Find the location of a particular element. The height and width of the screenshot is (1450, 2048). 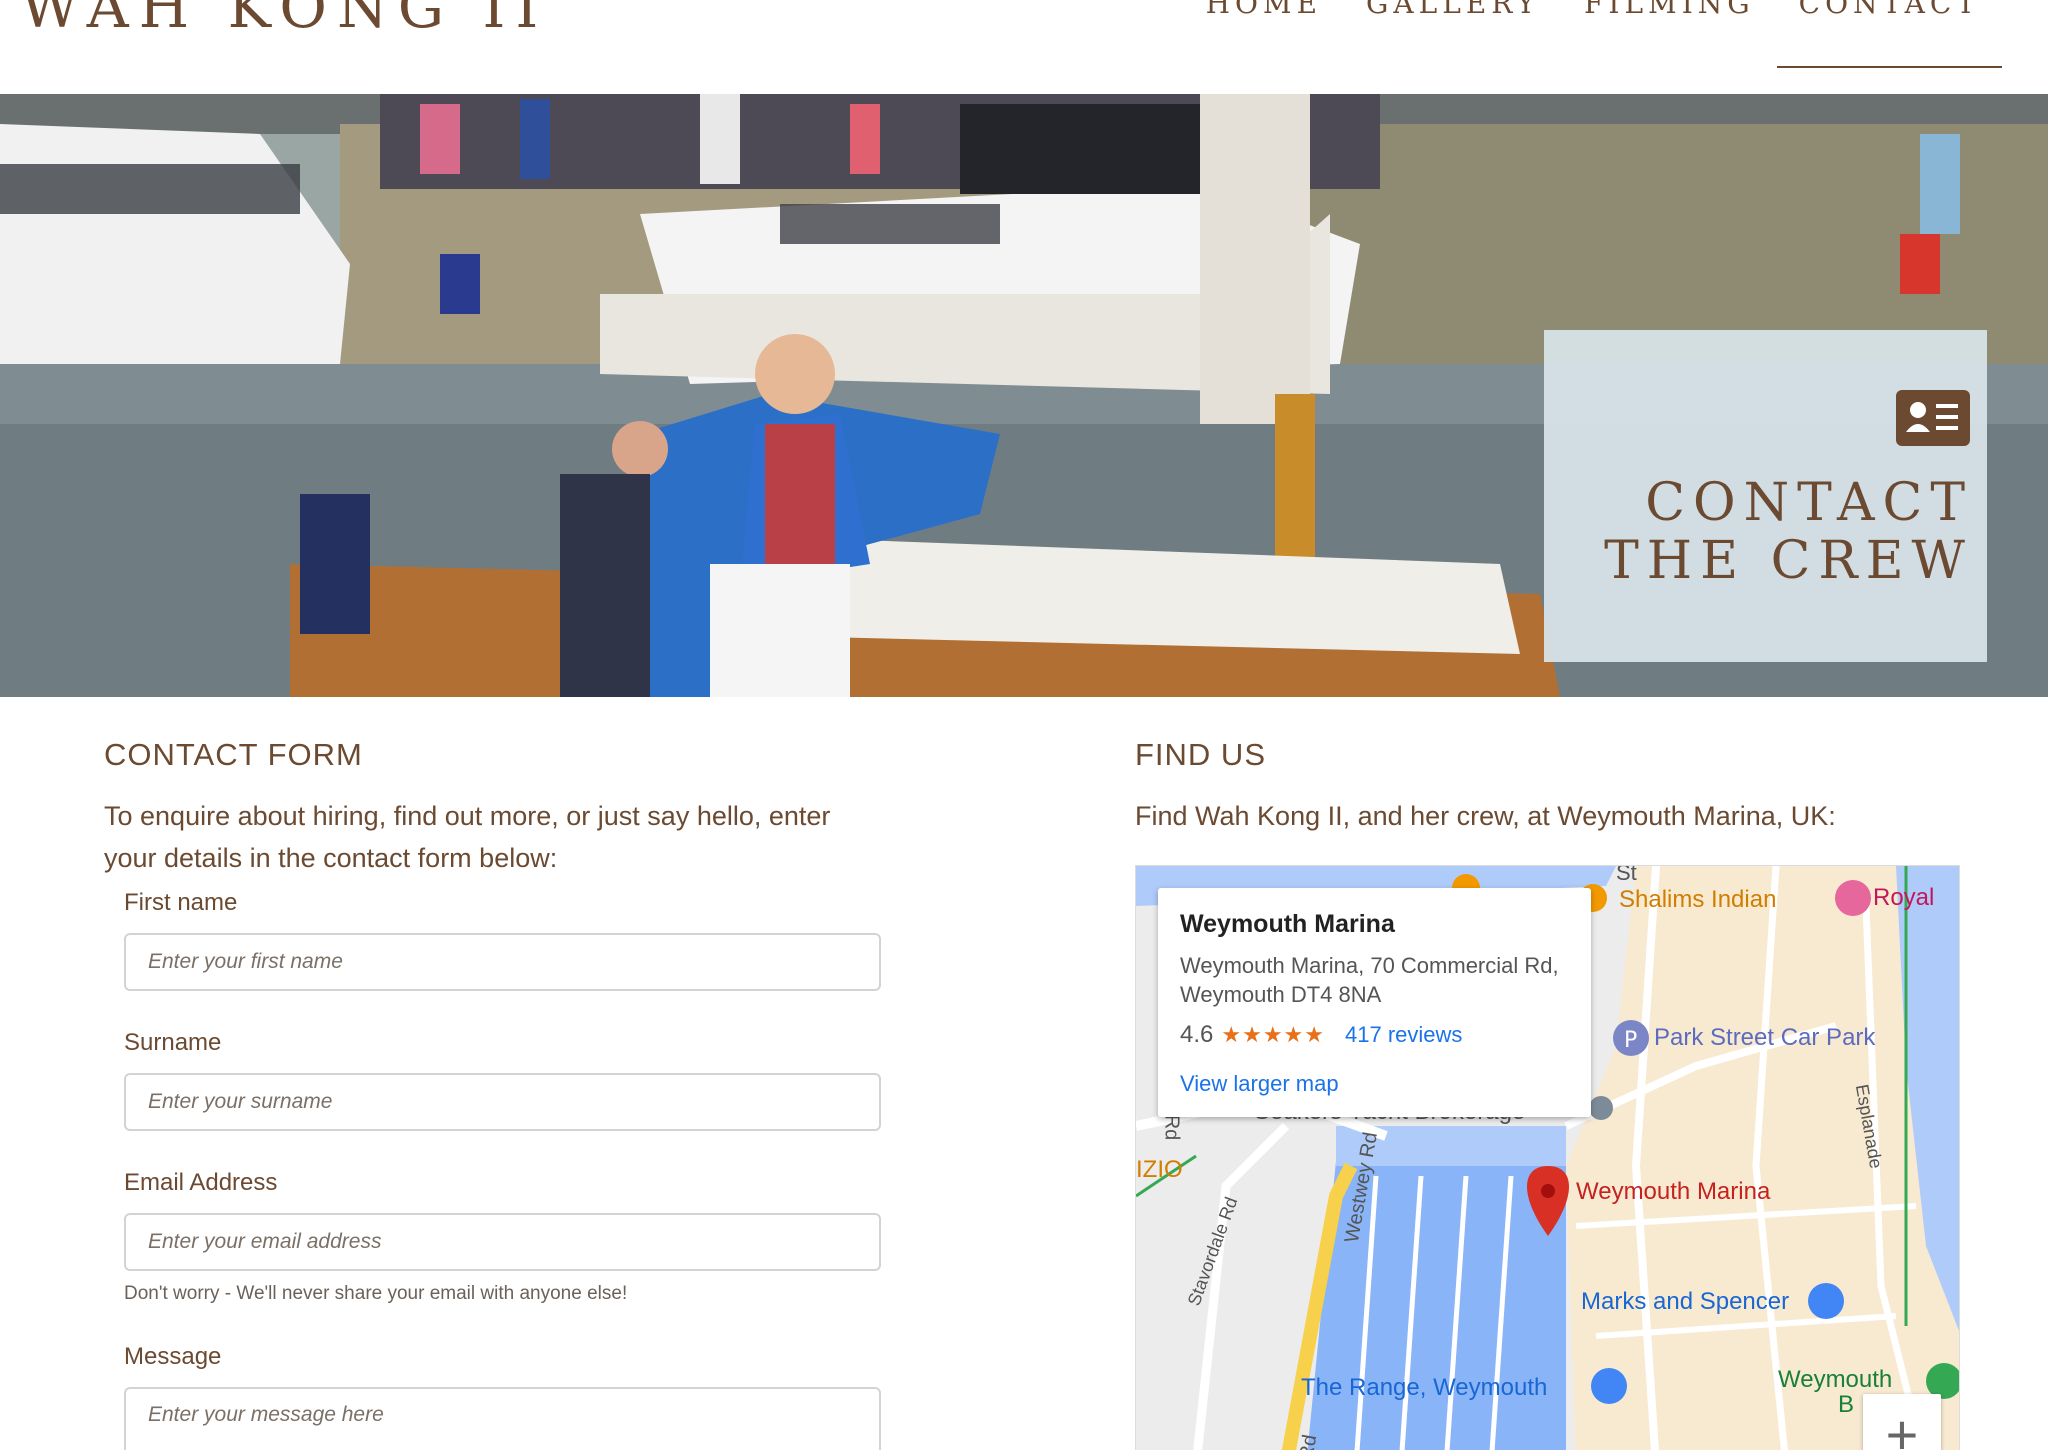

contact-card-icon is located at coordinates (1933, 418).